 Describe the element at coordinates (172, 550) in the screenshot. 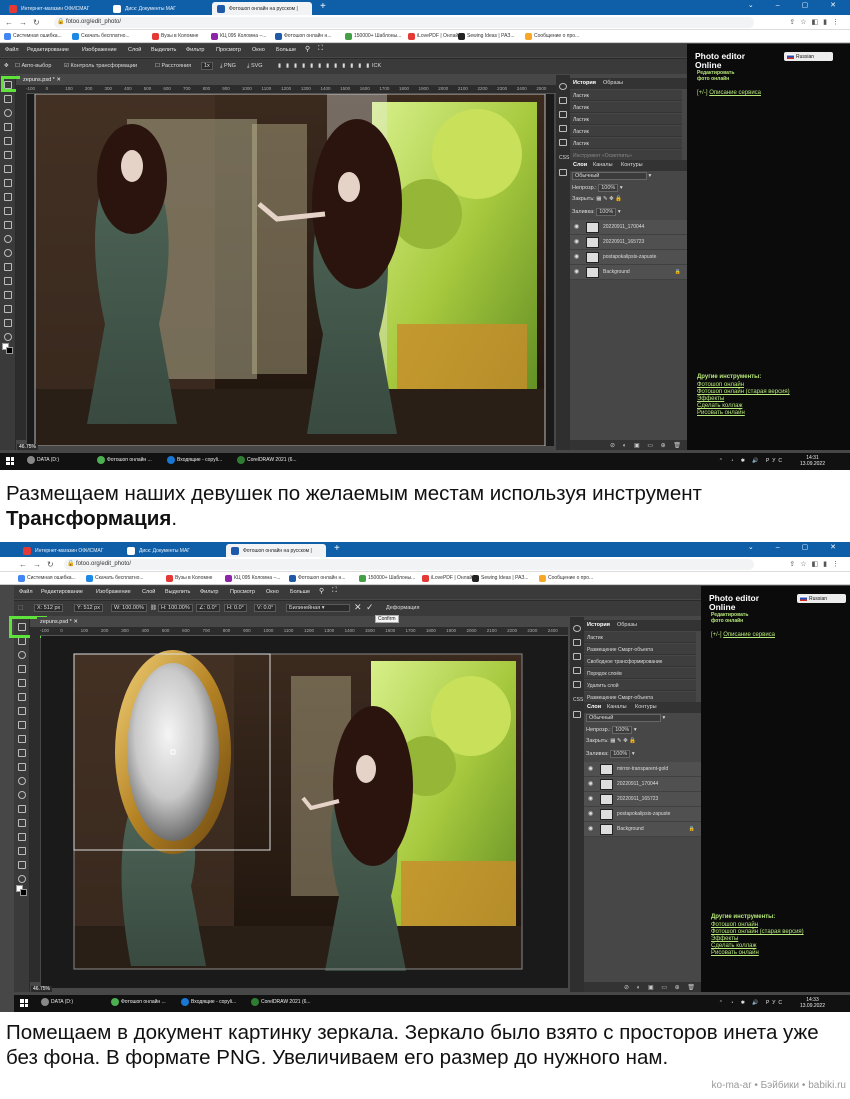

I see `browser-tab: Диск: Документы МАГ` at that location.